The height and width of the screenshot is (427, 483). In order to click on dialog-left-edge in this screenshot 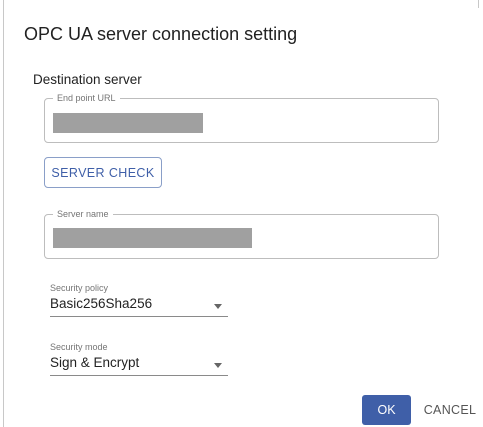, I will do `click(3, 213)`.